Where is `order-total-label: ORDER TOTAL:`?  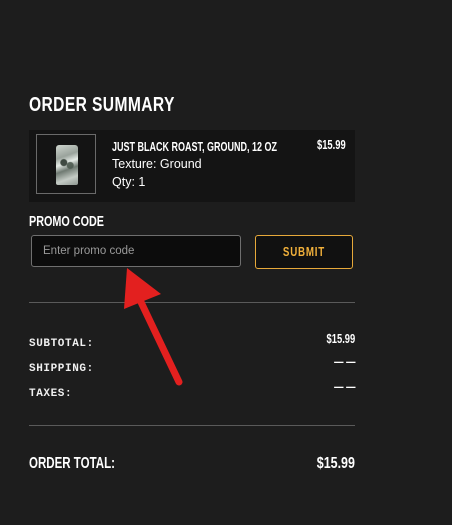 order-total-label: ORDER TOTAL: is located at coordinates (72, 463).